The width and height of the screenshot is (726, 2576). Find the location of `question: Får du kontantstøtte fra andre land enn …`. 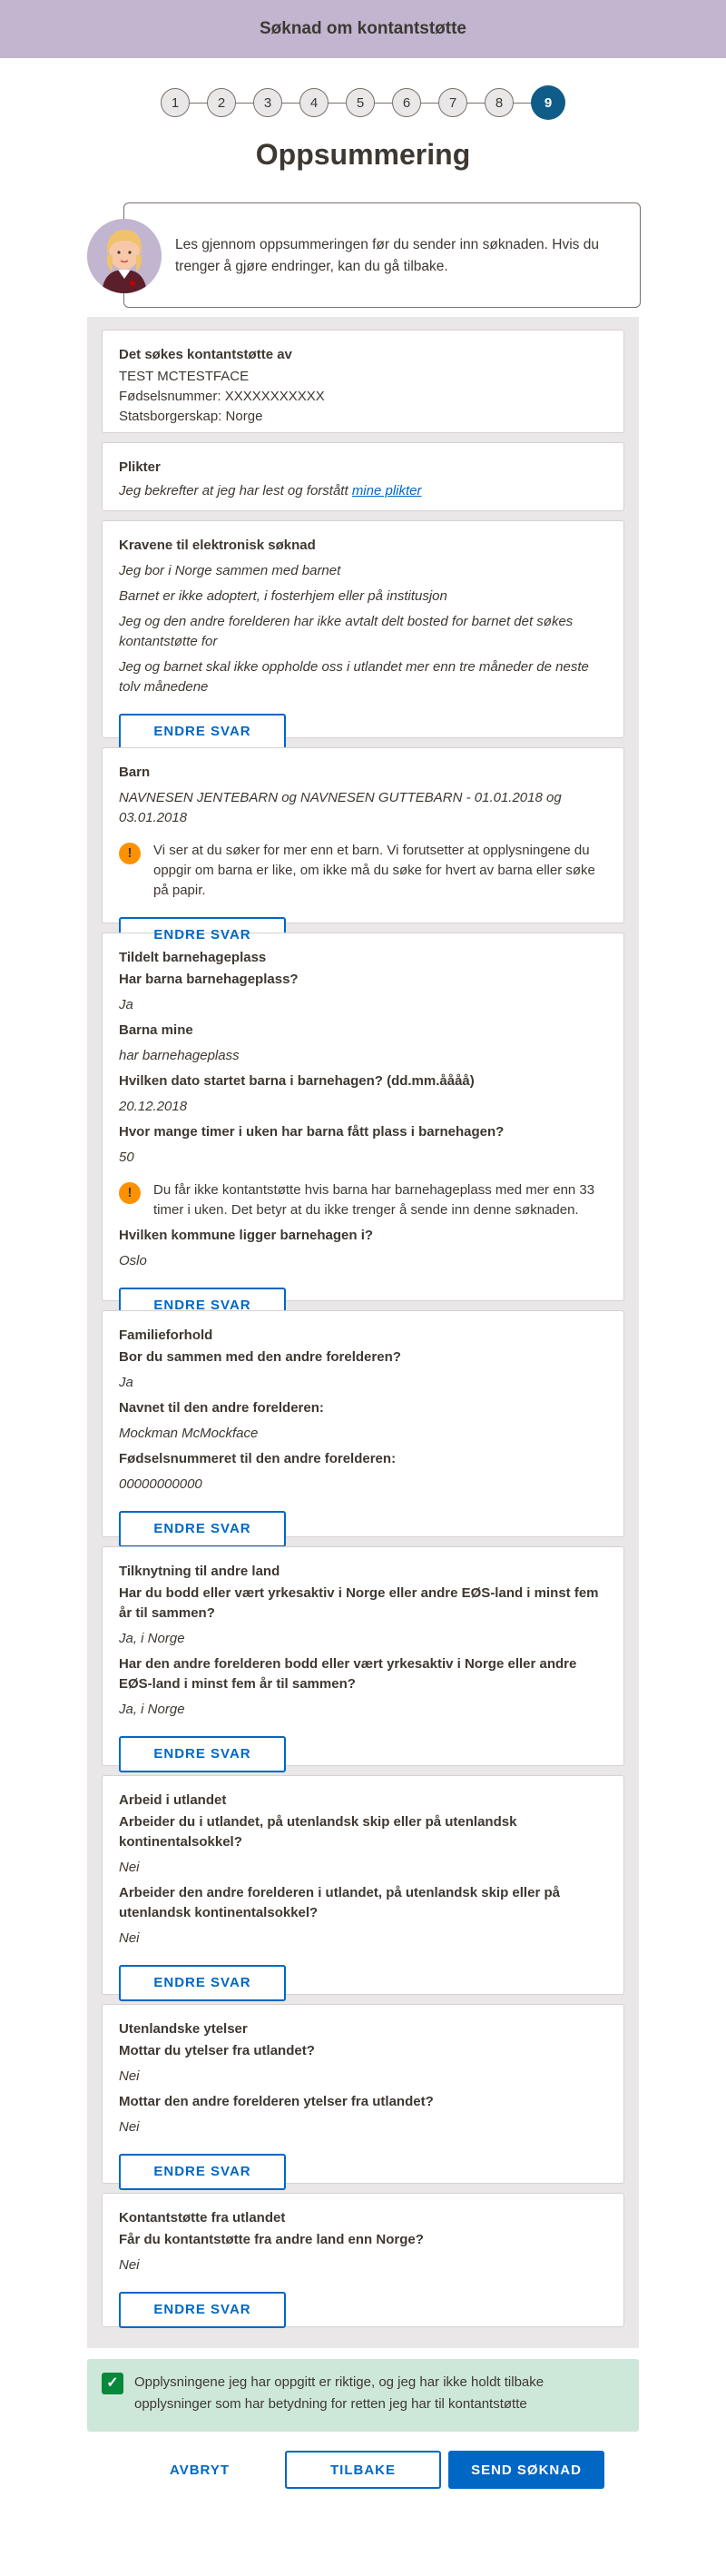

question: Får du kontantstøtte fra andre land enn … is located at coordinates (271, 2239).